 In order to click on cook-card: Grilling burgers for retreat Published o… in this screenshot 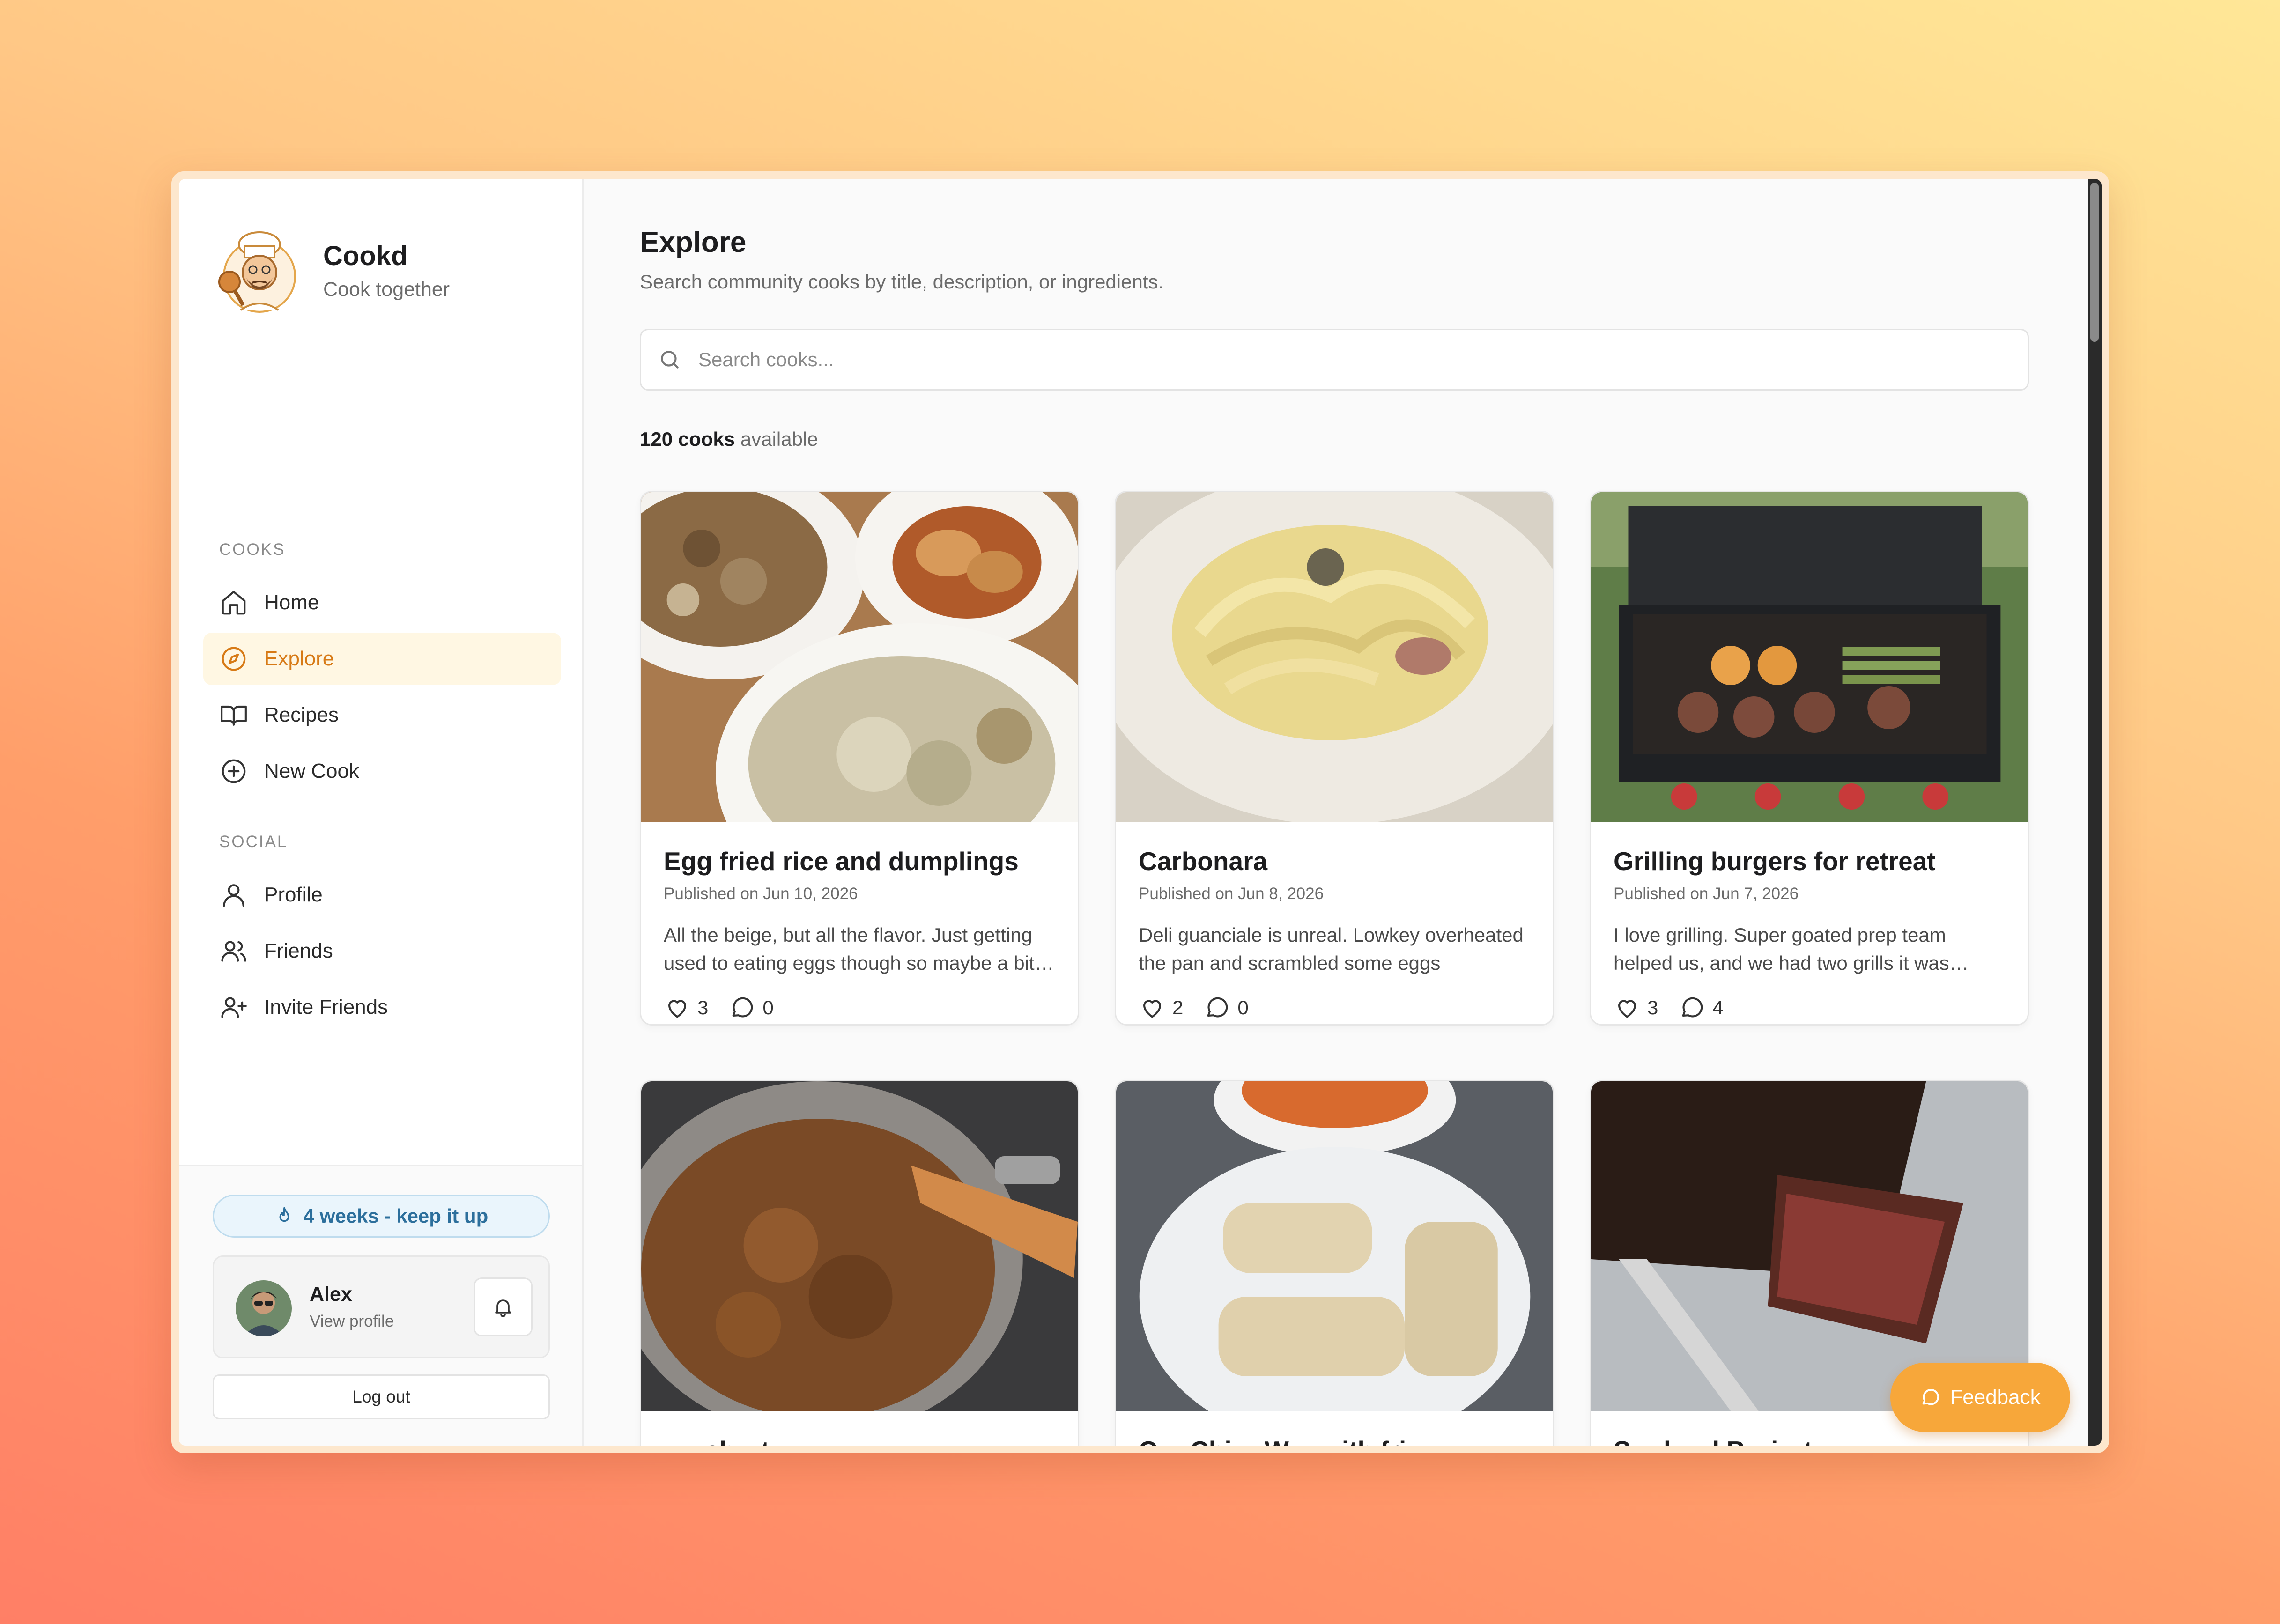, I will do `click(1810, 758)`.